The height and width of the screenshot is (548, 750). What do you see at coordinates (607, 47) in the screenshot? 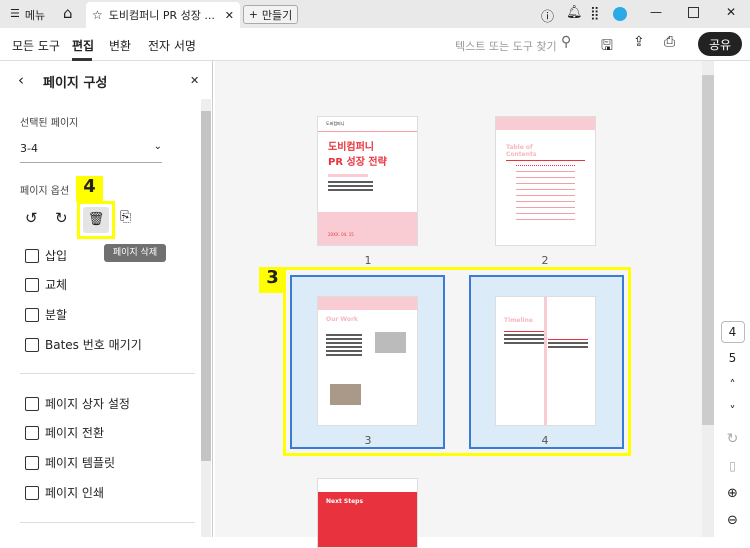
I see `save-icon: 🖫` at bounding box center [607, 47].